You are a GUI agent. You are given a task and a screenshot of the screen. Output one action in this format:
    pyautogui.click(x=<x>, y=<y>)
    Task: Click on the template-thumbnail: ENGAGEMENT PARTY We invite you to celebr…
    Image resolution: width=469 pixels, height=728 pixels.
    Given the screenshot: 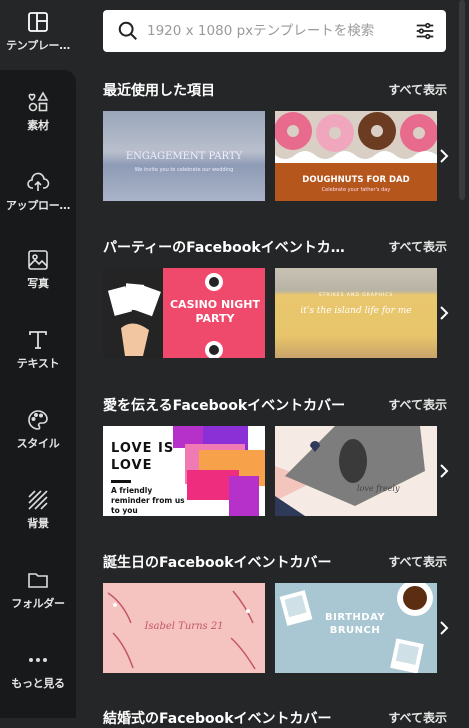 What is the action you would take?
    pyautogui.click(x=184, y=156)
    